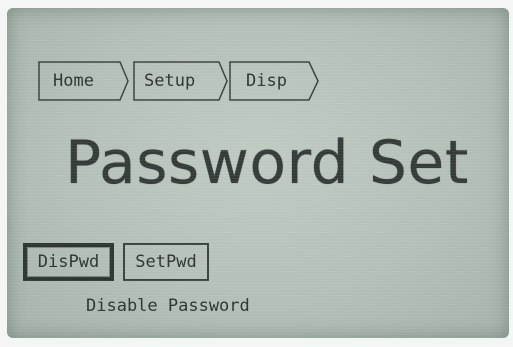 This screenshot has width=513, height=347. I want to click on dispwd-button: DisPwd, so click(68, 262).